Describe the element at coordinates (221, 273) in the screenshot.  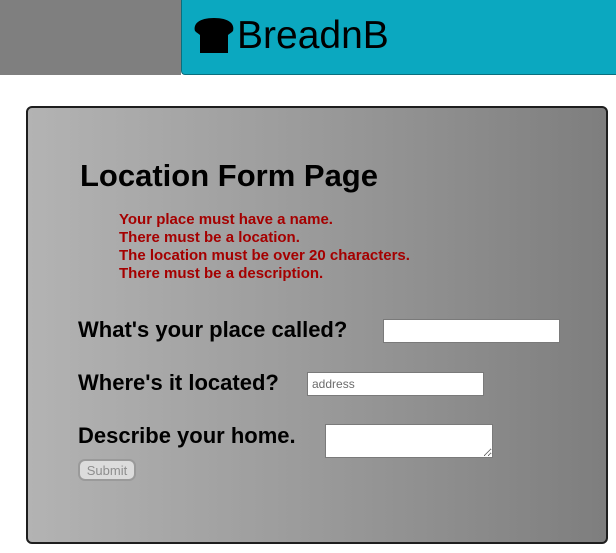
I see `error-message: There must be a description.` at that location.